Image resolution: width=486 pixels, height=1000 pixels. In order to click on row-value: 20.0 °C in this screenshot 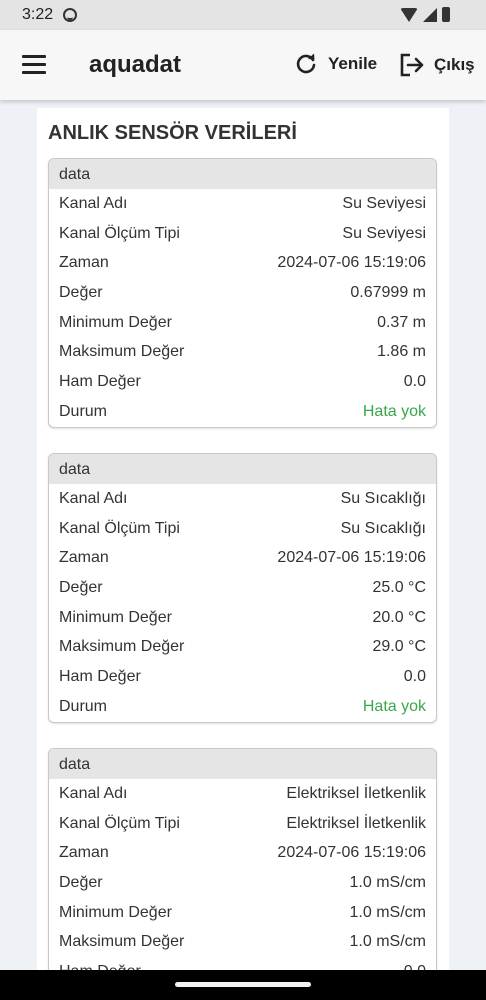, I will do `click(399, 617)`.